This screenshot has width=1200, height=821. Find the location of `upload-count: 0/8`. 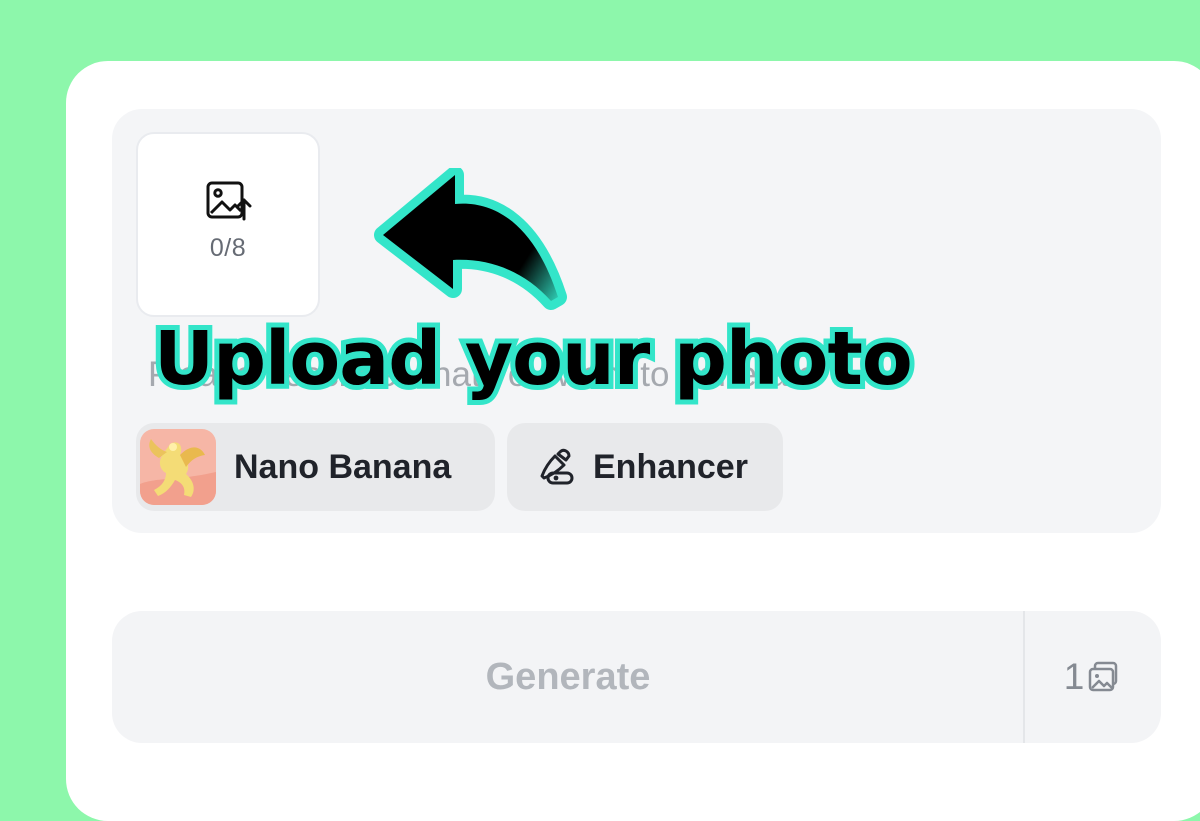

upload-count: 0/8 is located at coordinates (228, 248).